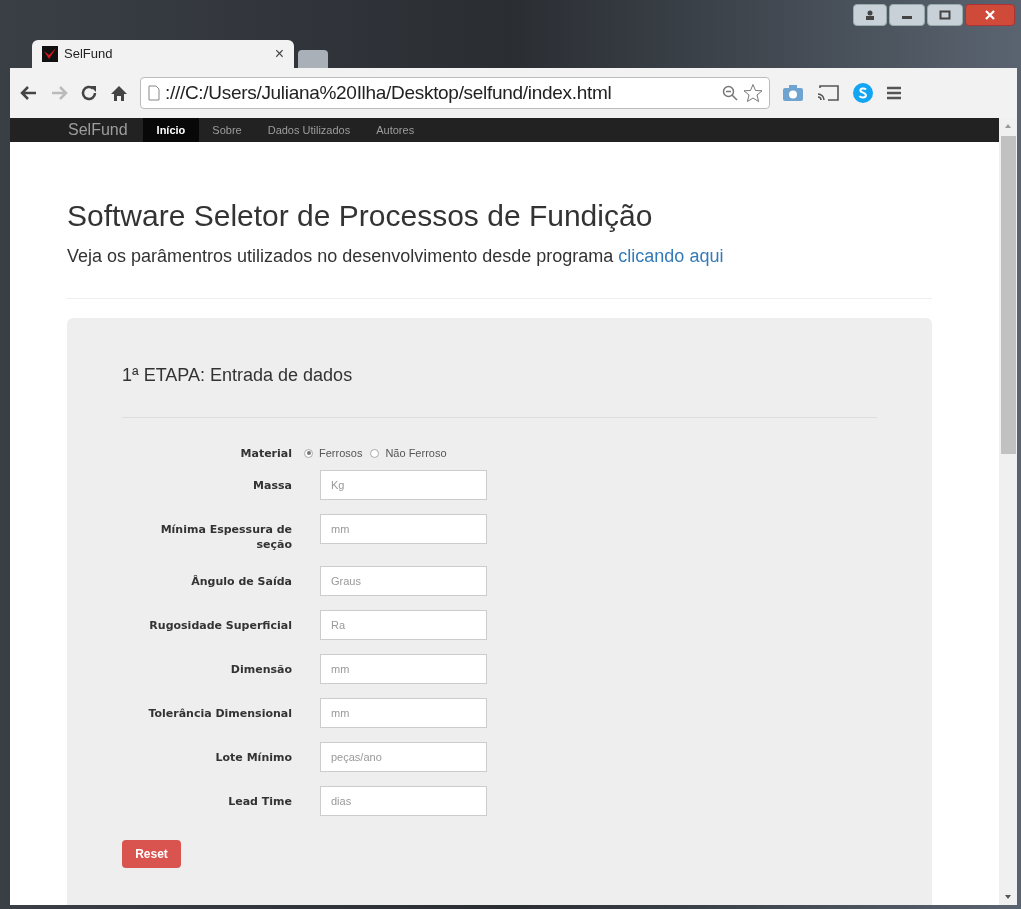 This screenshot has width=1021, height=909. I want to click on skype-icon, so click(863, 93).